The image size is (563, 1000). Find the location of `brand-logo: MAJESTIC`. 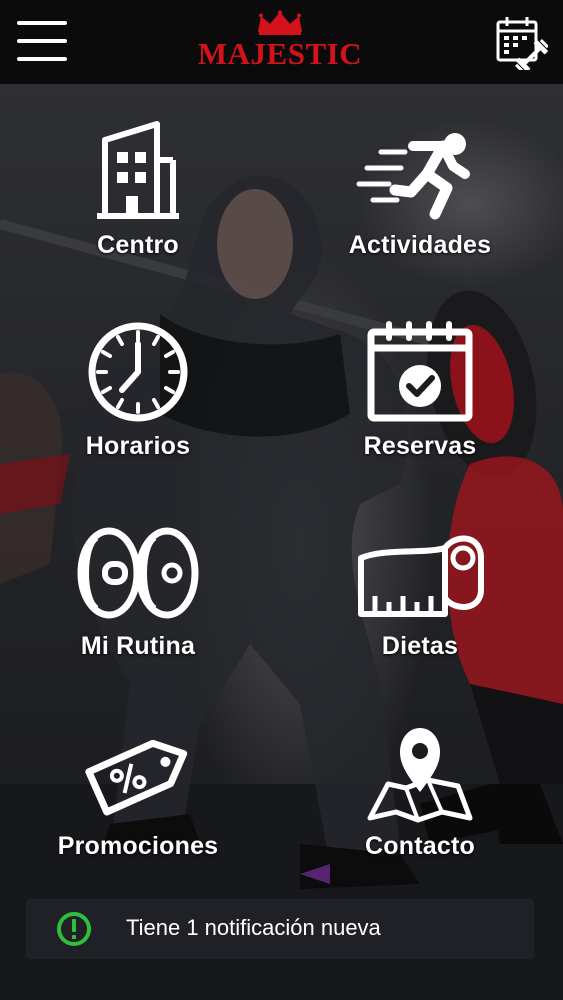

brand-logo: MAJESTIC is located at coordinates (280, 41).